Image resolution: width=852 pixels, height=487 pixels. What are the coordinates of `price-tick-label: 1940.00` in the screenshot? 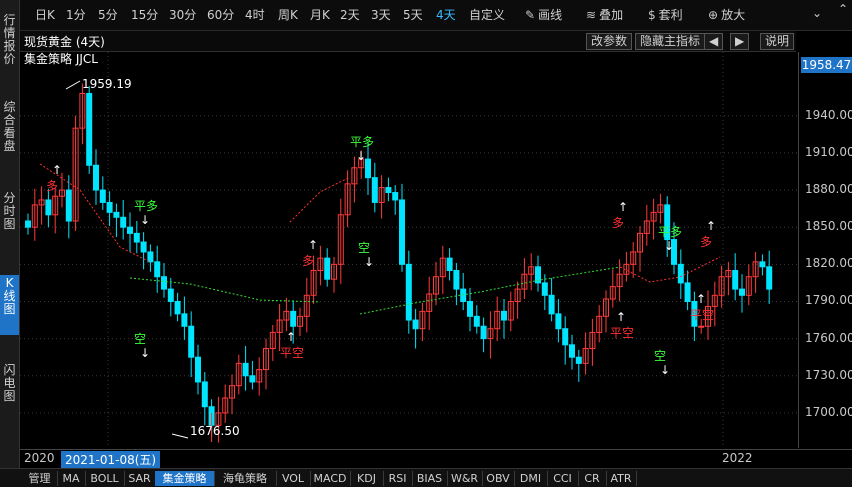 It's located at (828, 114).